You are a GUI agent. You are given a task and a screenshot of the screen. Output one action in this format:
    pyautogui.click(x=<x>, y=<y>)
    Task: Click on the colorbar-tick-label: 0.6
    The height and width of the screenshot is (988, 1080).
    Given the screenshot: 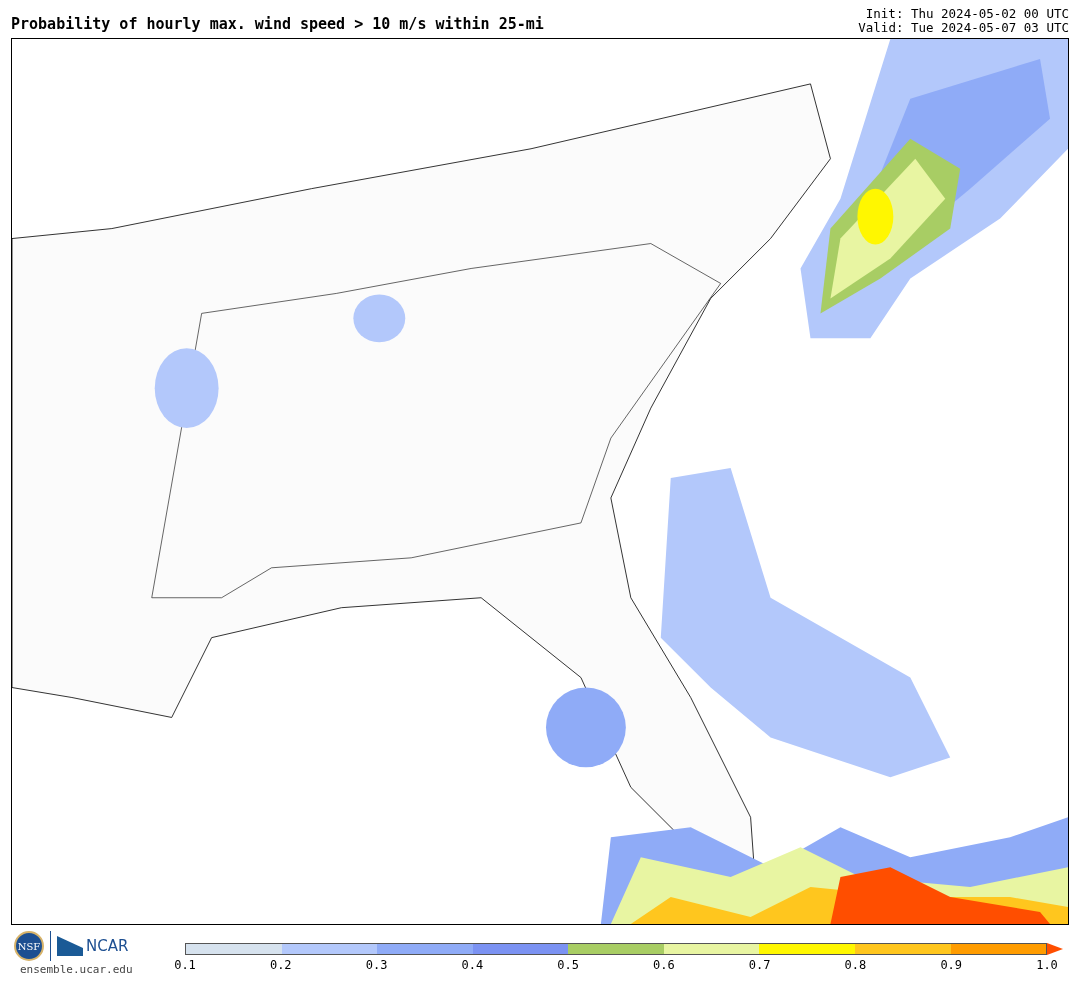 What is the action you would take?
    pyautogui.click(x=664, y=965)
    